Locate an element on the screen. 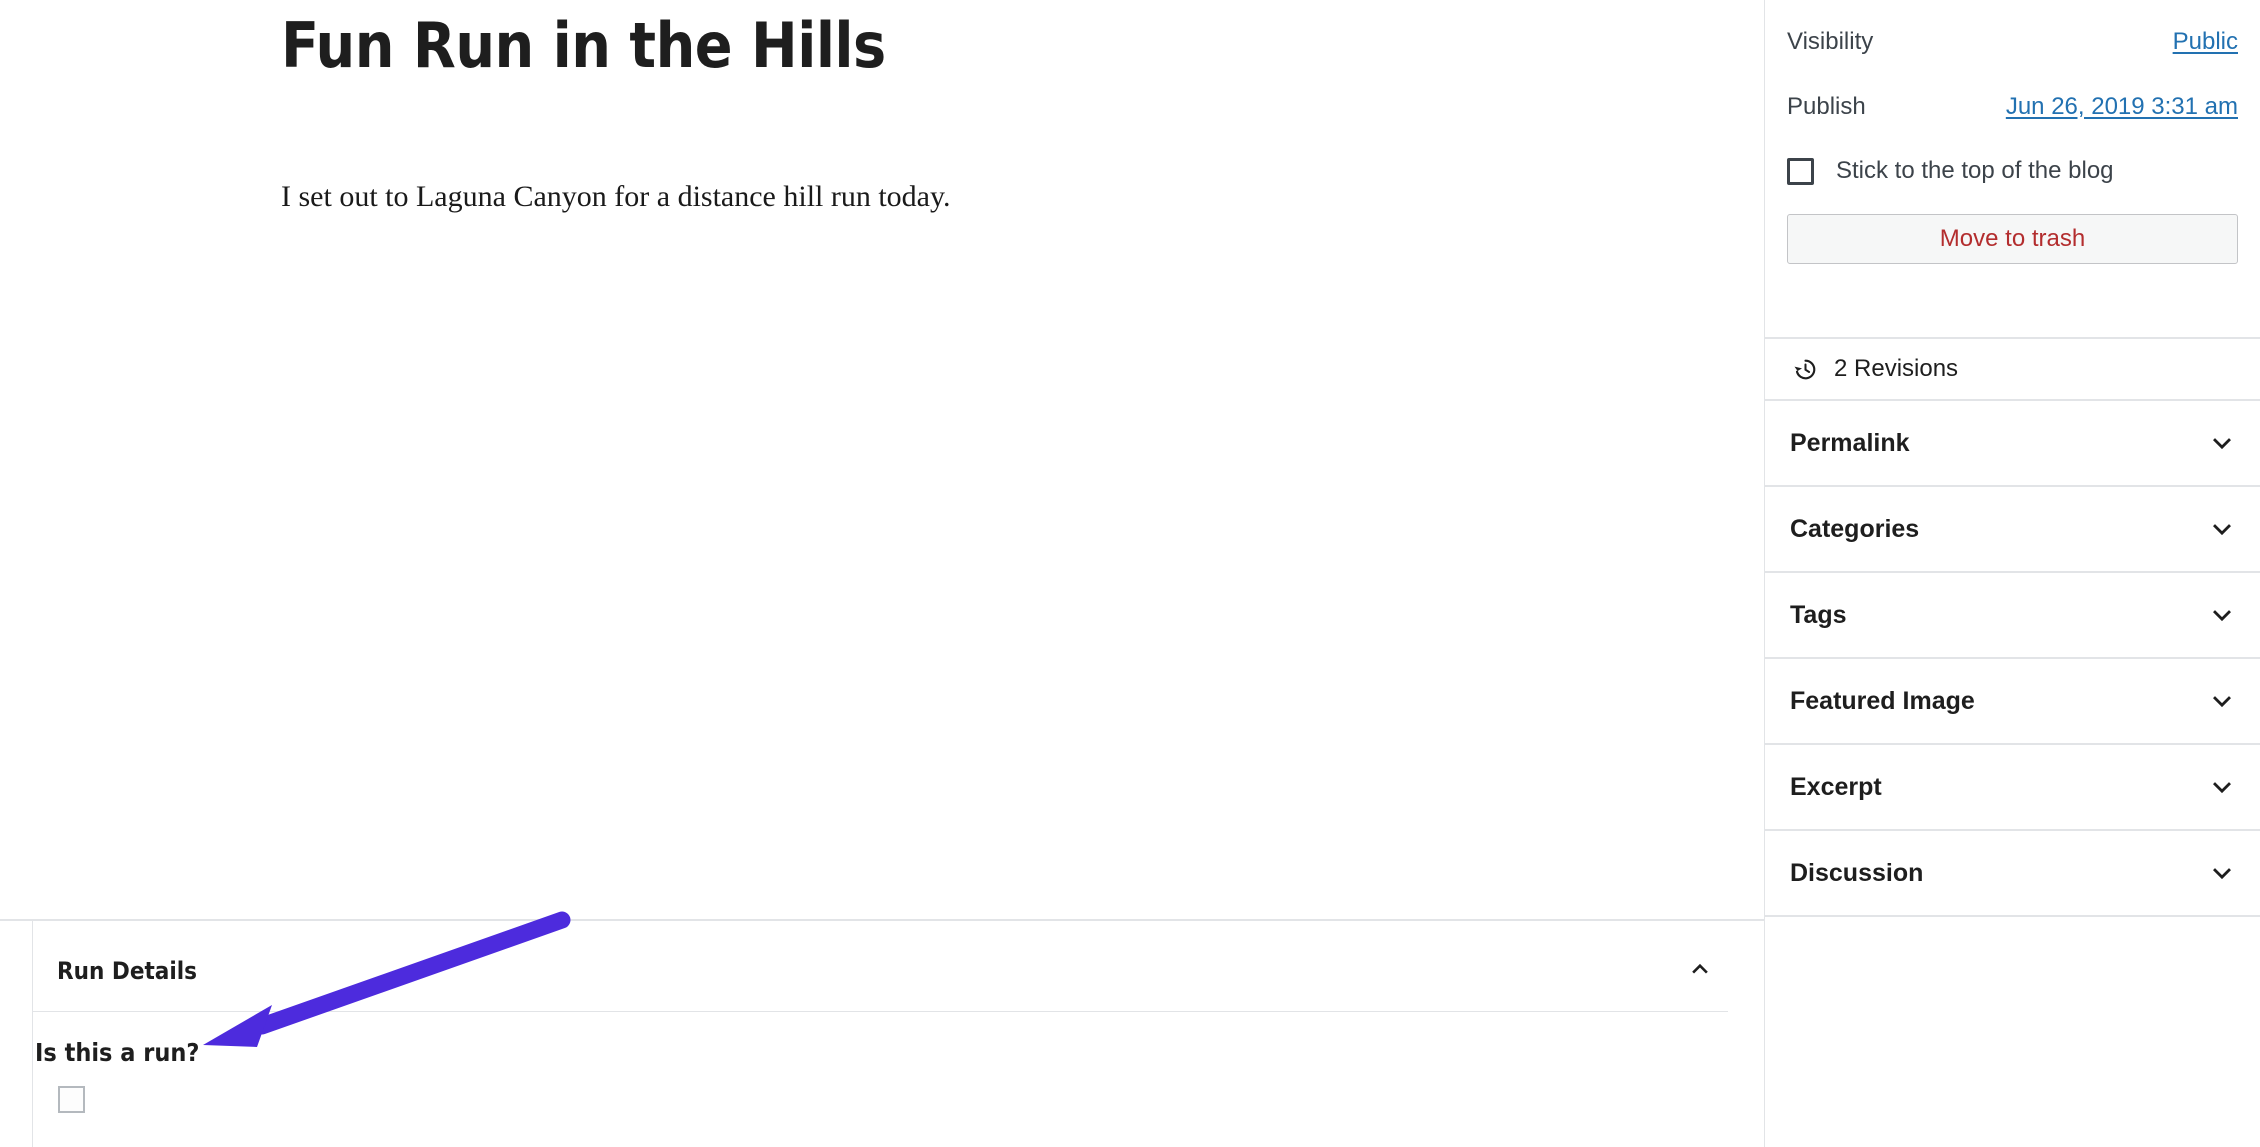  run-details-title: Run Details is located at coordinates (127, 971).